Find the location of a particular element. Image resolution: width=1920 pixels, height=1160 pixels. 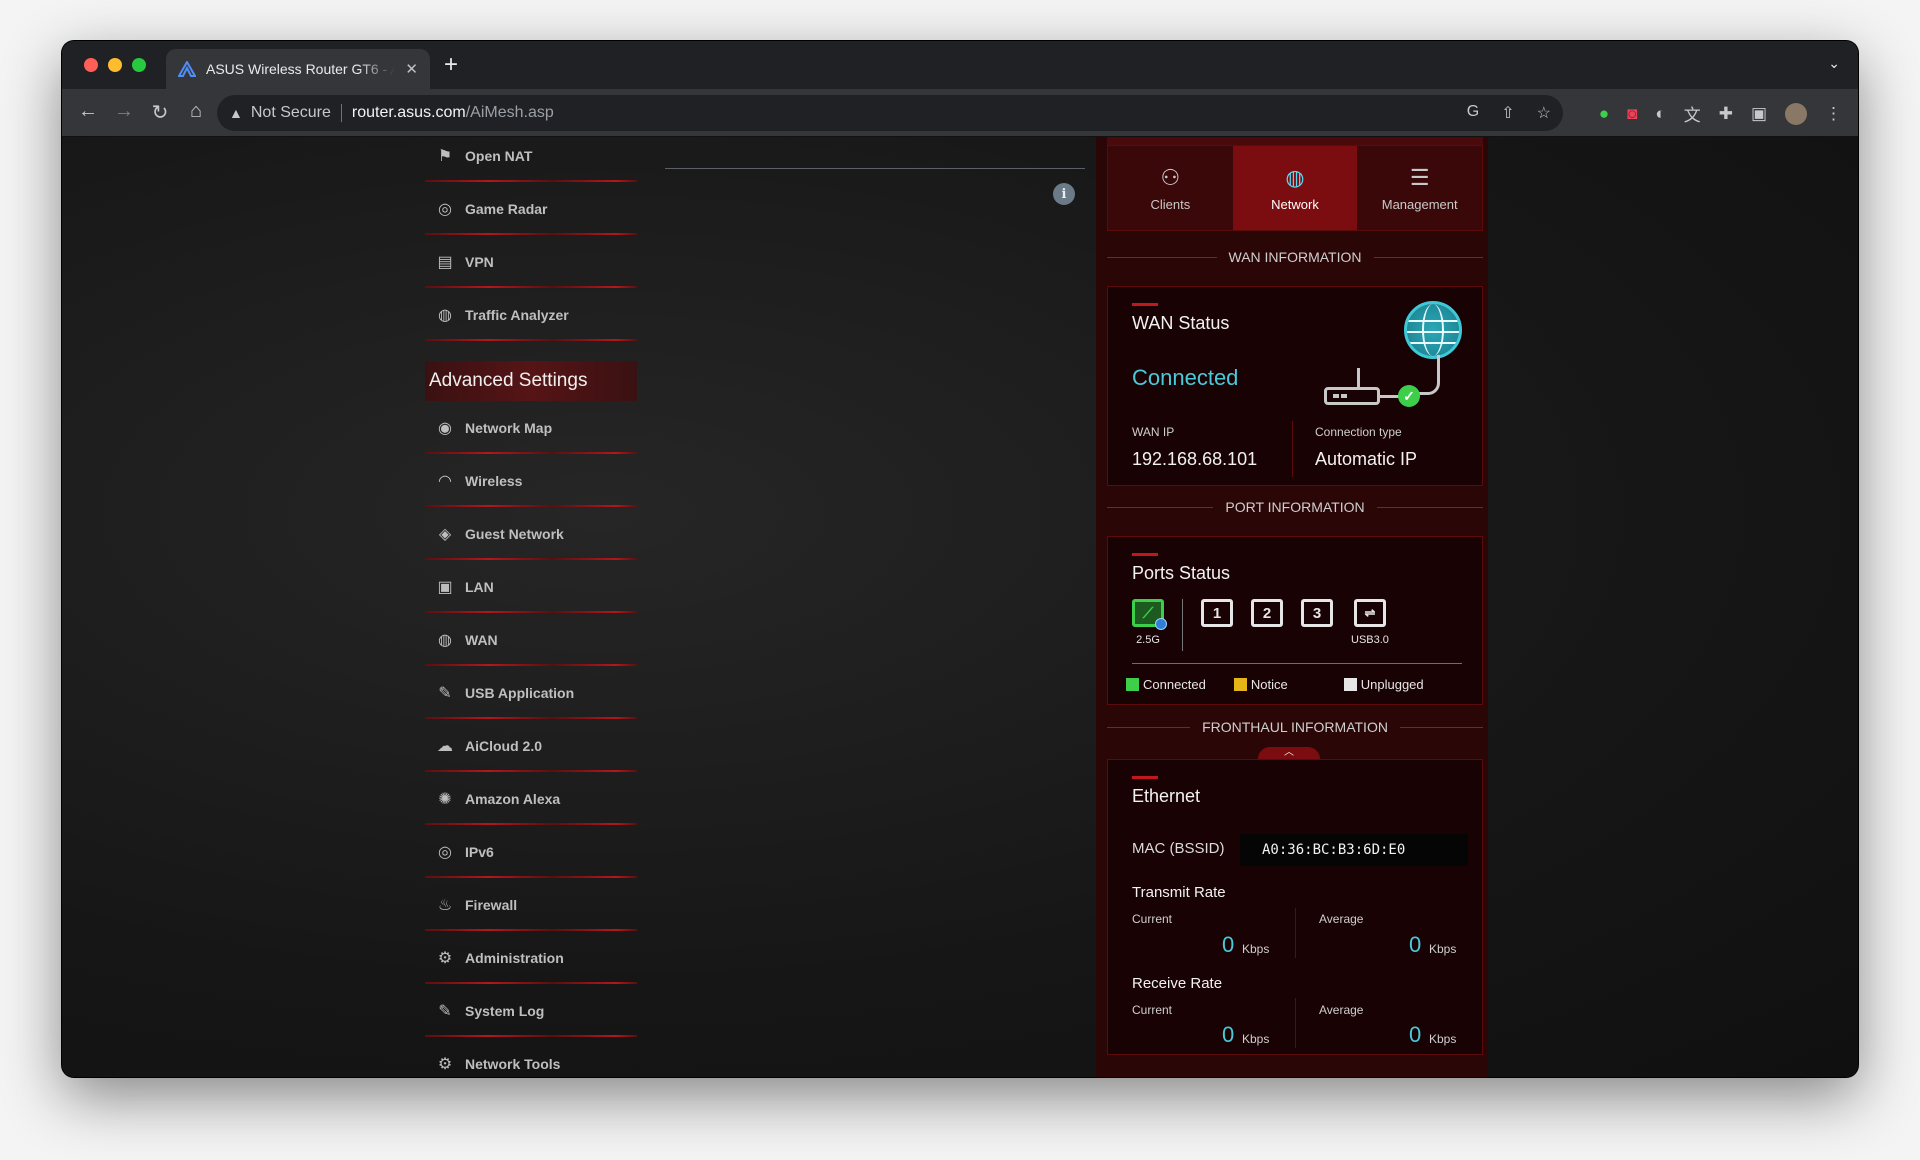

collapse-chevron-icon: ︿ is located at coordinates (1289, 753).